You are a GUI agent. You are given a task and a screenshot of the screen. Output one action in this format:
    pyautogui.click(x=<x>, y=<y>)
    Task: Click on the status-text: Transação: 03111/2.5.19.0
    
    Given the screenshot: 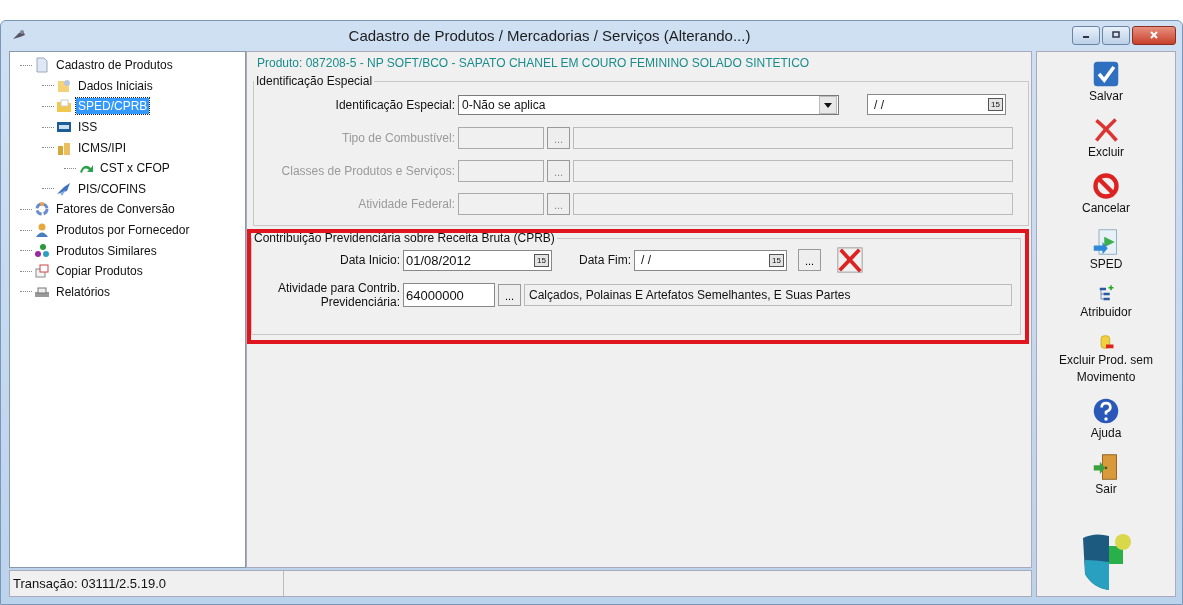 What is the action you would take?
    pyautogui.click(x=147, y=583)
    